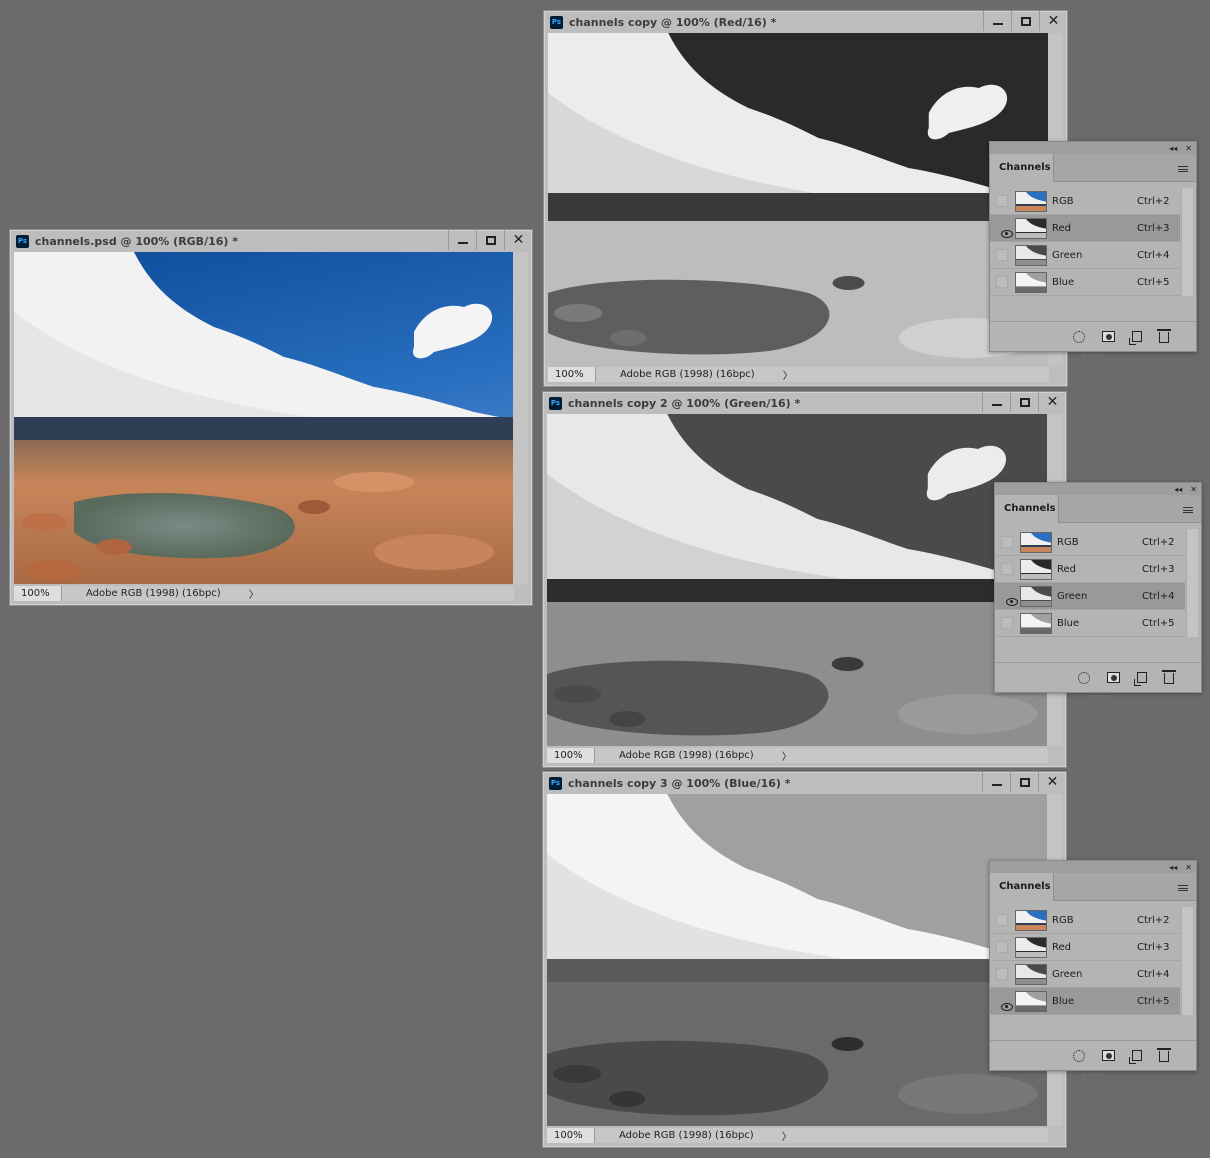 This screenshot has width=1210, height=1158. What do you see at coordinates (1061, 228) in the screenshot?
I see `channel-name: Red` at bounding box center [1061, 228].